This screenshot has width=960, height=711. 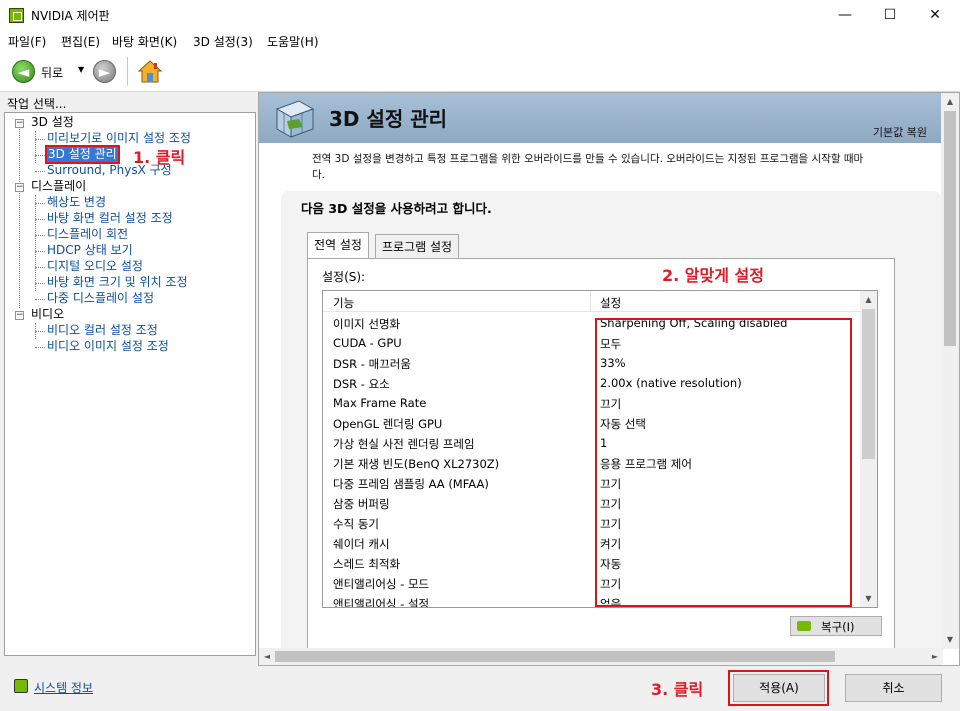 What do you see at coordinates (70, 16) in the screenshot?
I see `window-title: NVIDIA 제어판` at bounding box center [70, 16].